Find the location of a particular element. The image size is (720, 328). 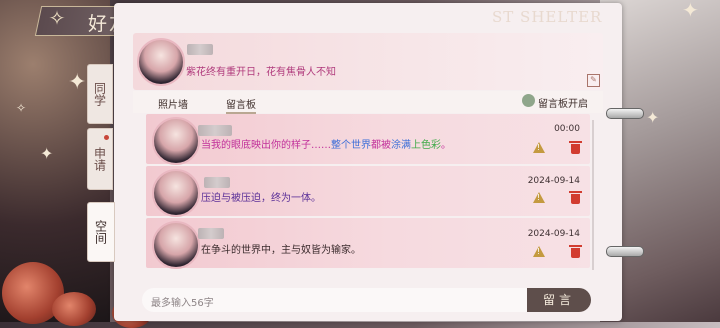

message-text: 在争斗的世界中，主与奴皆为输家。 is located at coordinates (281, 248).